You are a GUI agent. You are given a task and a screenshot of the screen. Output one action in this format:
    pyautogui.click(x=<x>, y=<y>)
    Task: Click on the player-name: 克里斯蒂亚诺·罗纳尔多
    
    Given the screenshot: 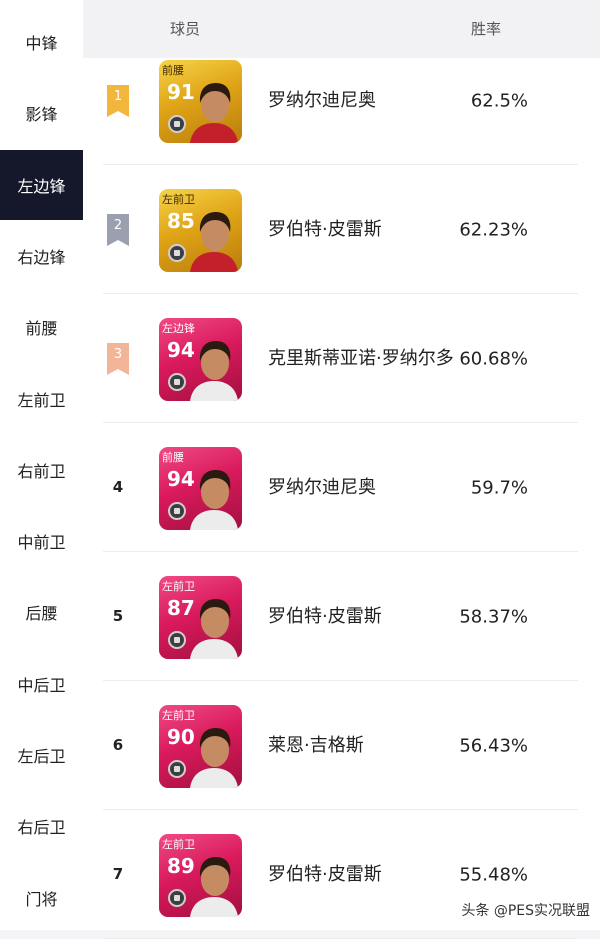 What is the action you would take?
    pyautogui.click(x=361, y=358)
    